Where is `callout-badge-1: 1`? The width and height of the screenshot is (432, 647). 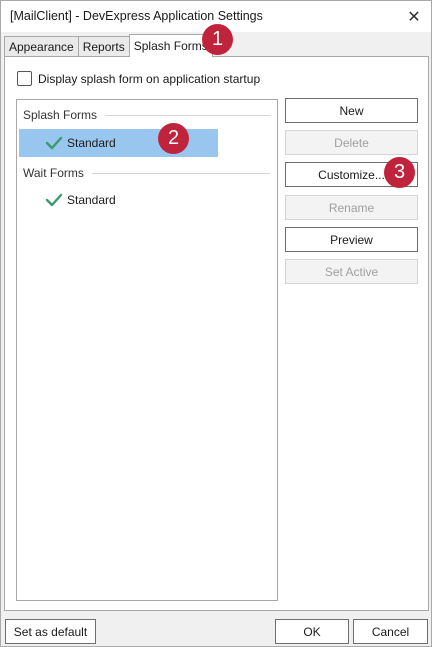 callout-badge-1: 1 is located at coordinates (217, 39).